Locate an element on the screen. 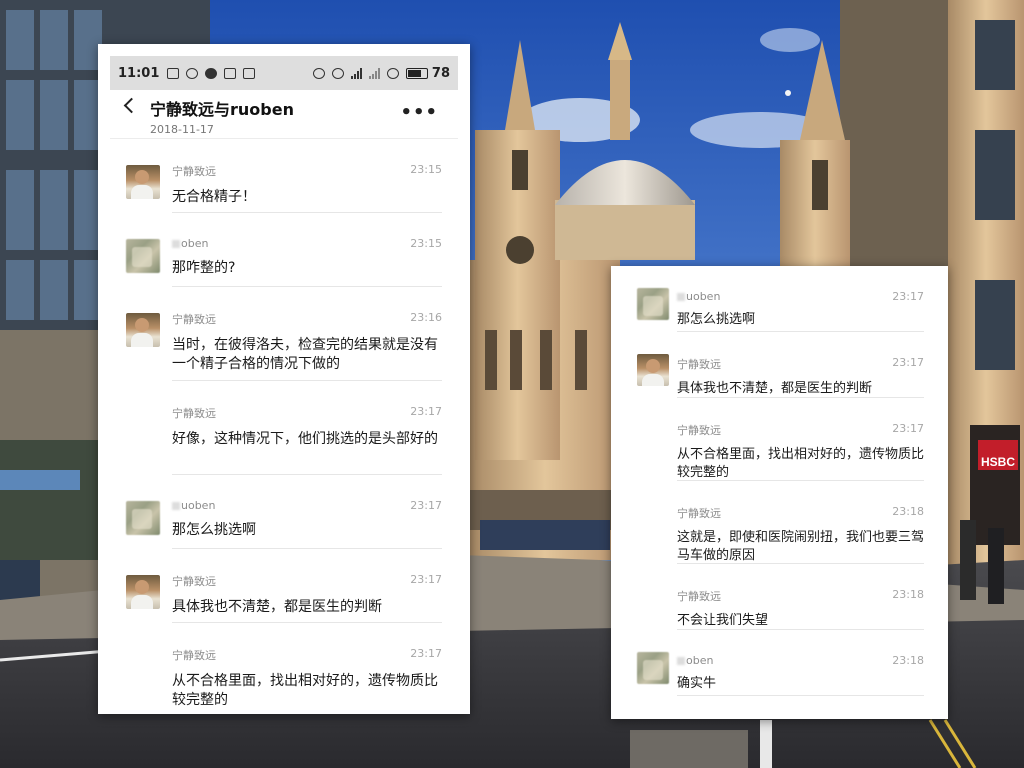  message-item: oben 23:18 确实牛 is located at coordinates (779, 663).